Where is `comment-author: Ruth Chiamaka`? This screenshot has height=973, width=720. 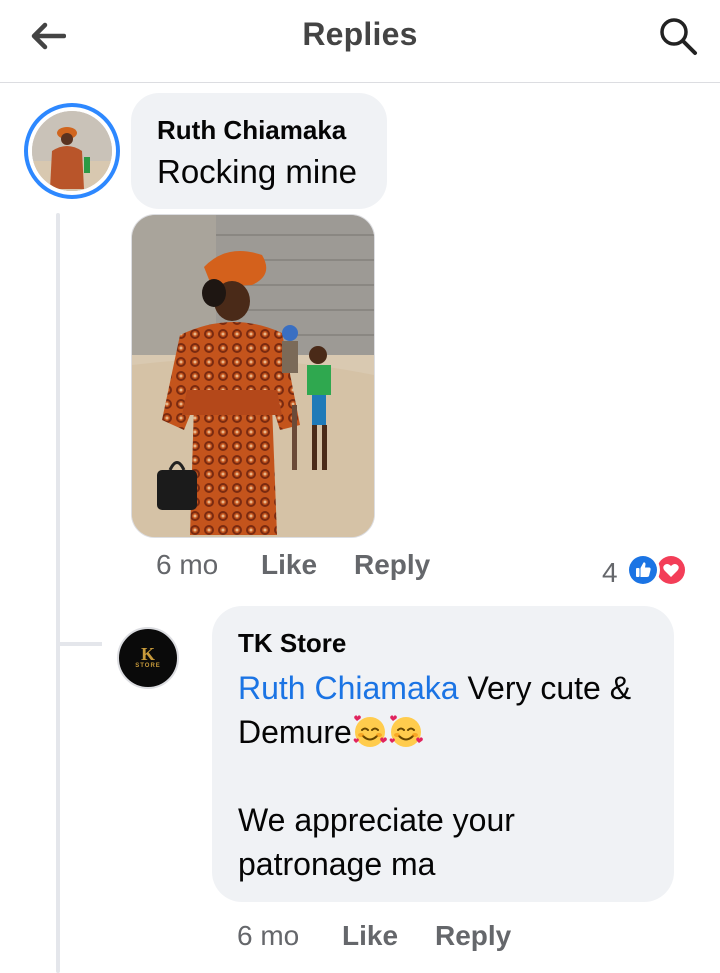 comment-author: Ruth Chiamaka is located at coordinates (251, 130).